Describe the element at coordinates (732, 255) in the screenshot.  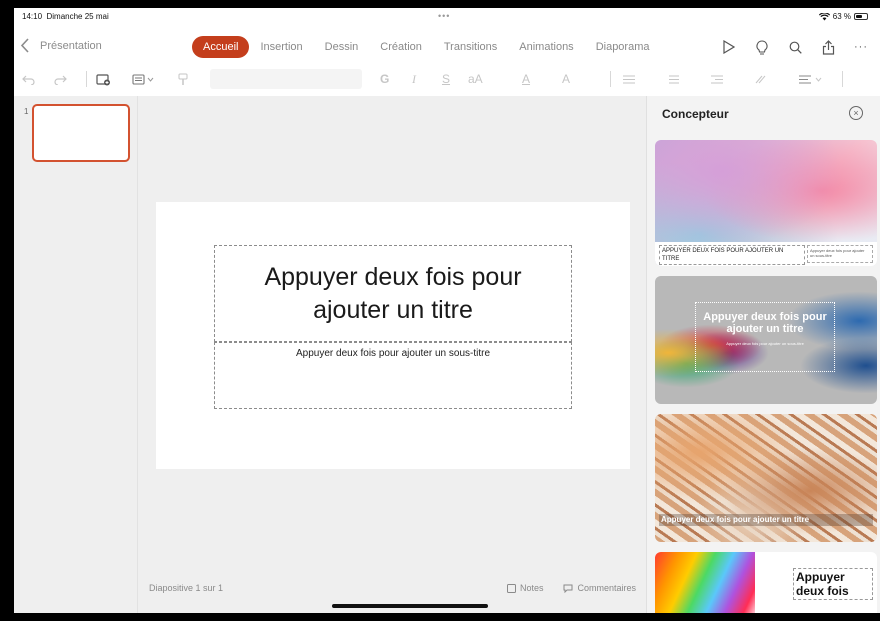
I see `card-title-text: APPUYER DEUX FOIS POUR AJOUTER UN TITRE` at that location.